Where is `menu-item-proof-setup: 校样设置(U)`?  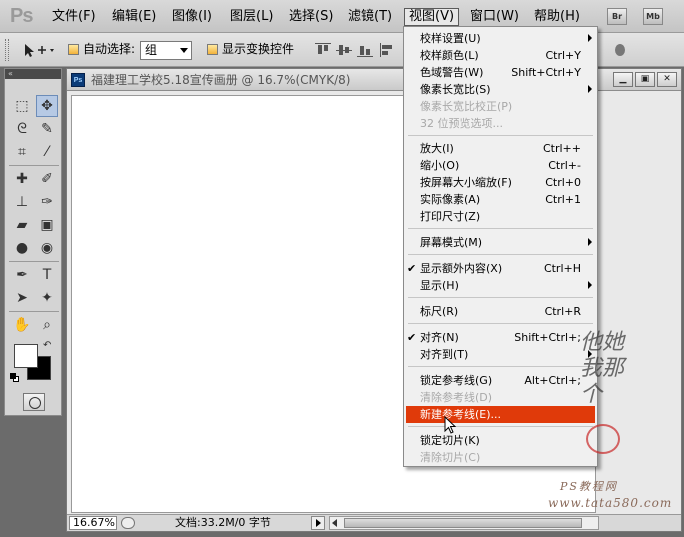 menu-item-proof-setup: 校样设置(U) is located at coordinates (500, 38).